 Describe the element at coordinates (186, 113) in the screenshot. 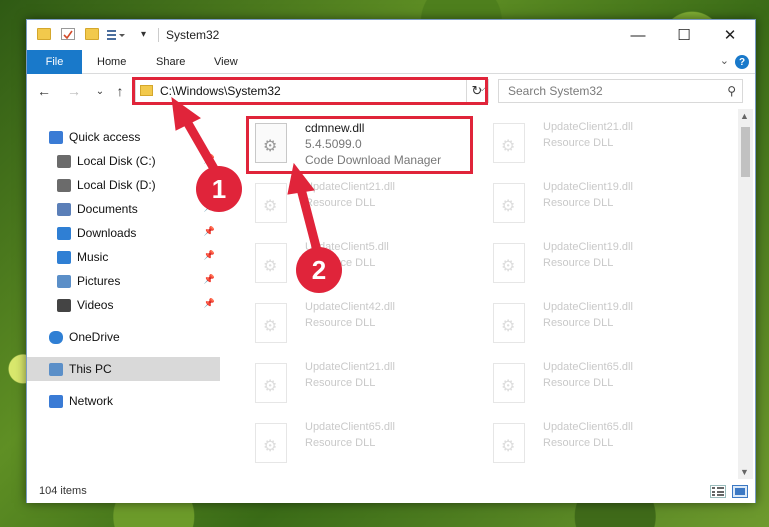

I see `arrow-1-head` at that location.